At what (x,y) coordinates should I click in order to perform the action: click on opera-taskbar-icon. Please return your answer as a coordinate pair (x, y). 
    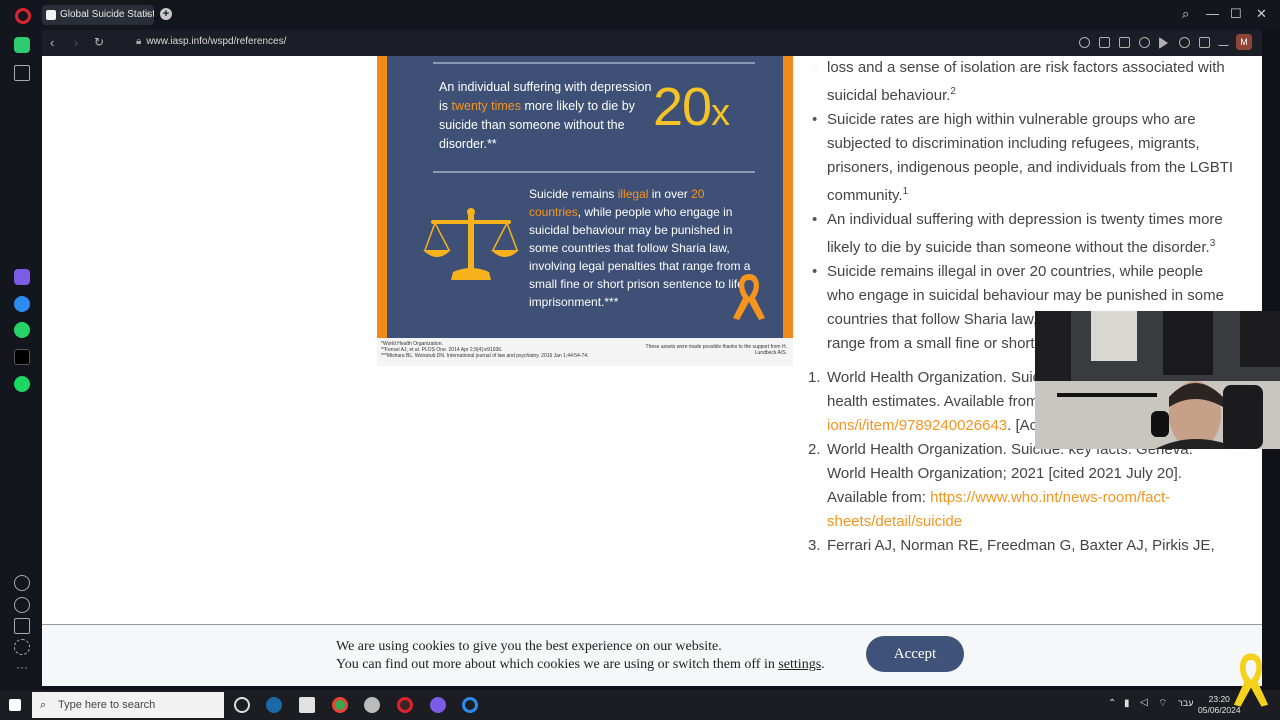
    Looking at the image, I should click on (405, 705).